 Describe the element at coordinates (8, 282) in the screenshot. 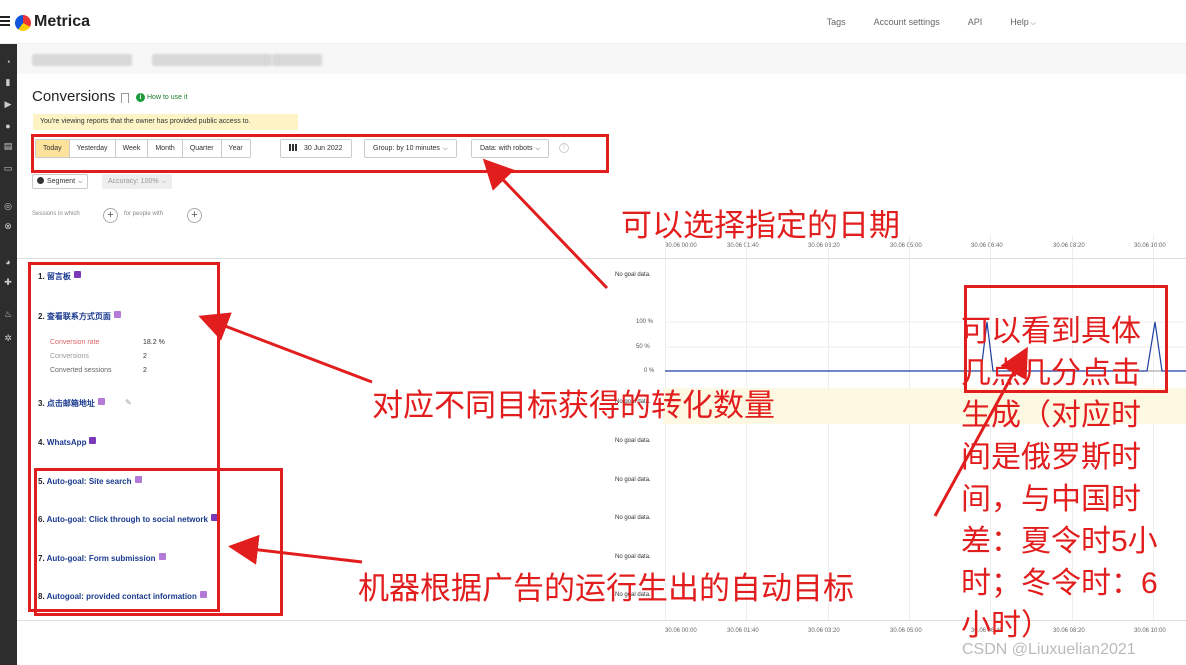

I see `integrations-icon: ✚` at that location.